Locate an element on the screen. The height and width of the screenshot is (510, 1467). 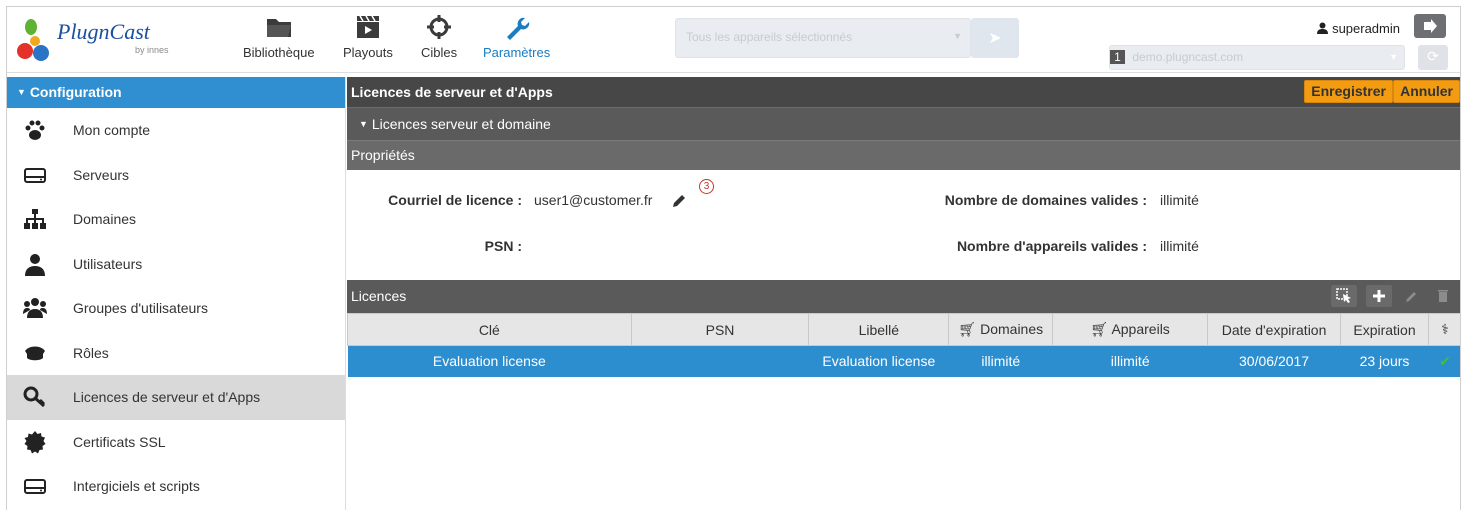
sidebar-item-domaines: Domaines is located at coordinates (176, 219).